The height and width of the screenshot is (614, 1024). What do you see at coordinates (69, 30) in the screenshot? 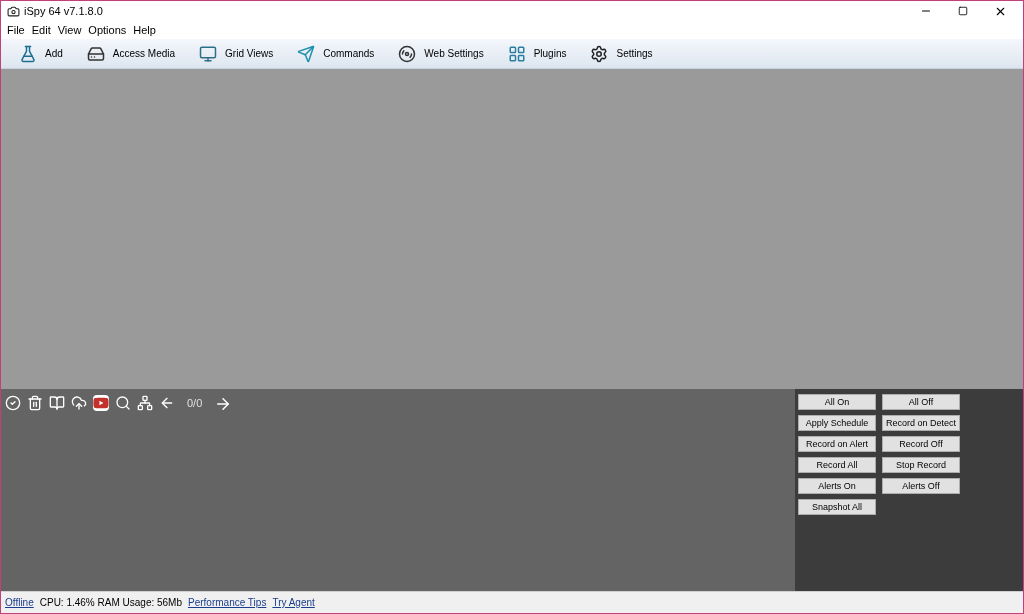
I see `menu-item: View` at bounding box center [69, 30].